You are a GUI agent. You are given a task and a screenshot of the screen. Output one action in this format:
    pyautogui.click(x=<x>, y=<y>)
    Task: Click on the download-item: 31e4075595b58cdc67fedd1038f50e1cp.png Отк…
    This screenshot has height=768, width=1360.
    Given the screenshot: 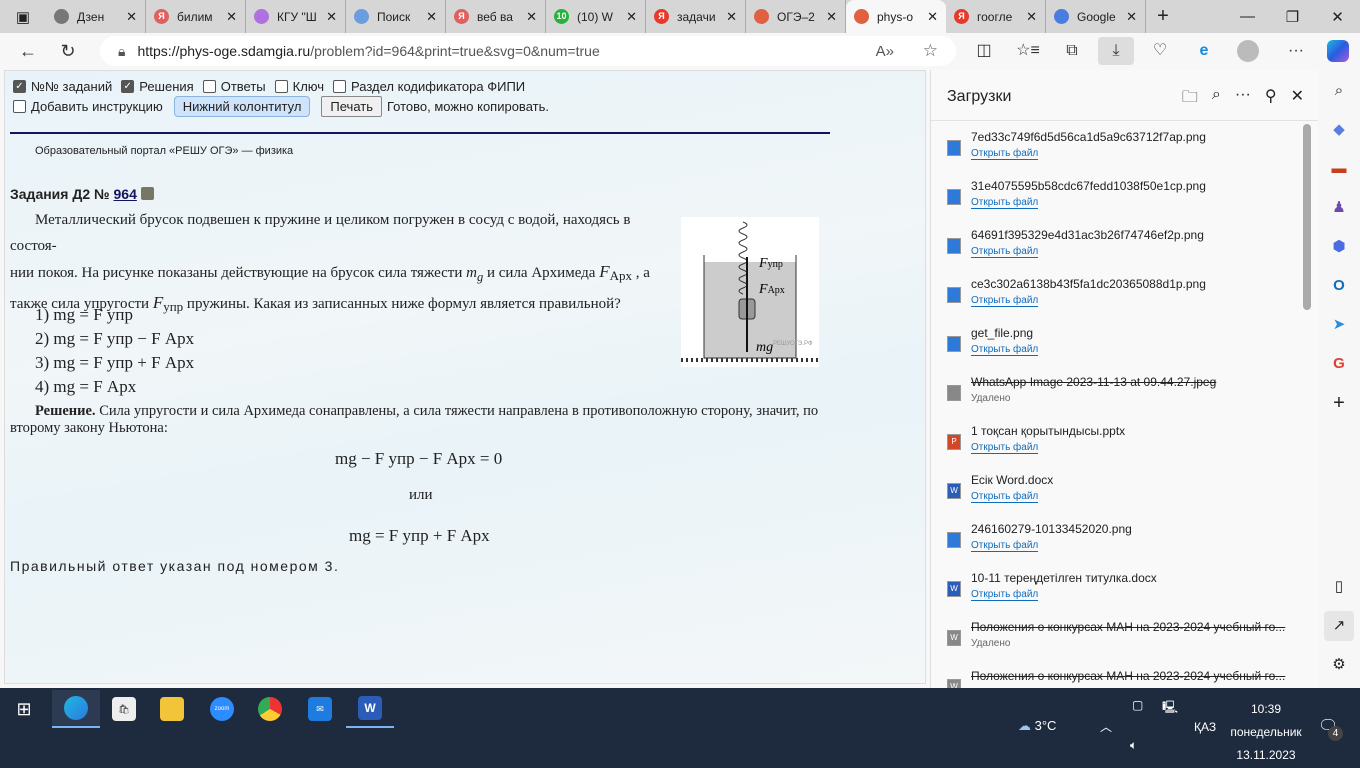 What is the action you would take?
    pyautogui.click(x=1122, y=197)
    